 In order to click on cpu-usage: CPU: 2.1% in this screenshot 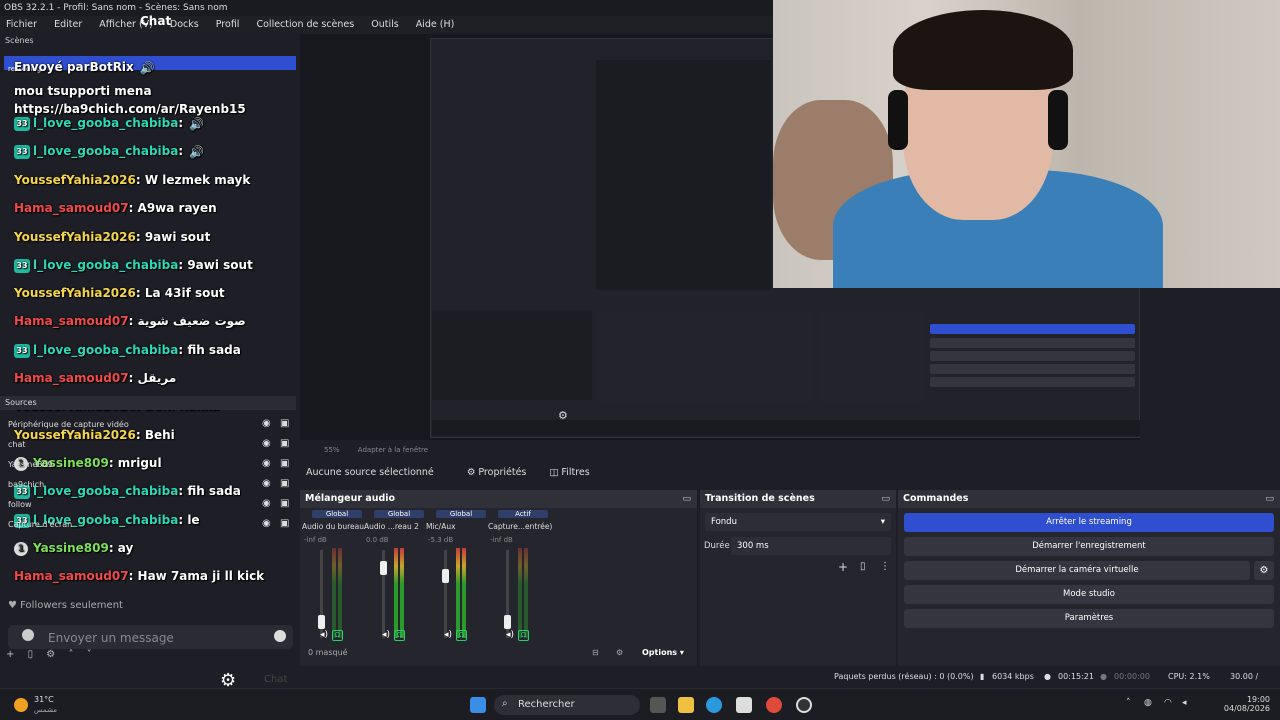, I will do `click(1189, 676)`.